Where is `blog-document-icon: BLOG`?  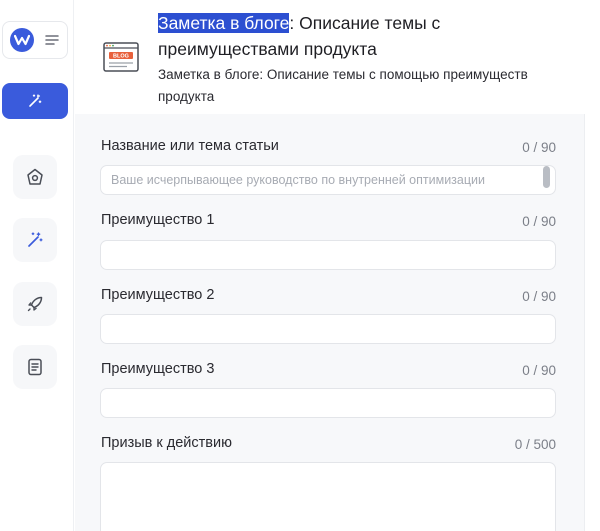 blog-document-icon: BLOG is located at coordinates (121, 57).